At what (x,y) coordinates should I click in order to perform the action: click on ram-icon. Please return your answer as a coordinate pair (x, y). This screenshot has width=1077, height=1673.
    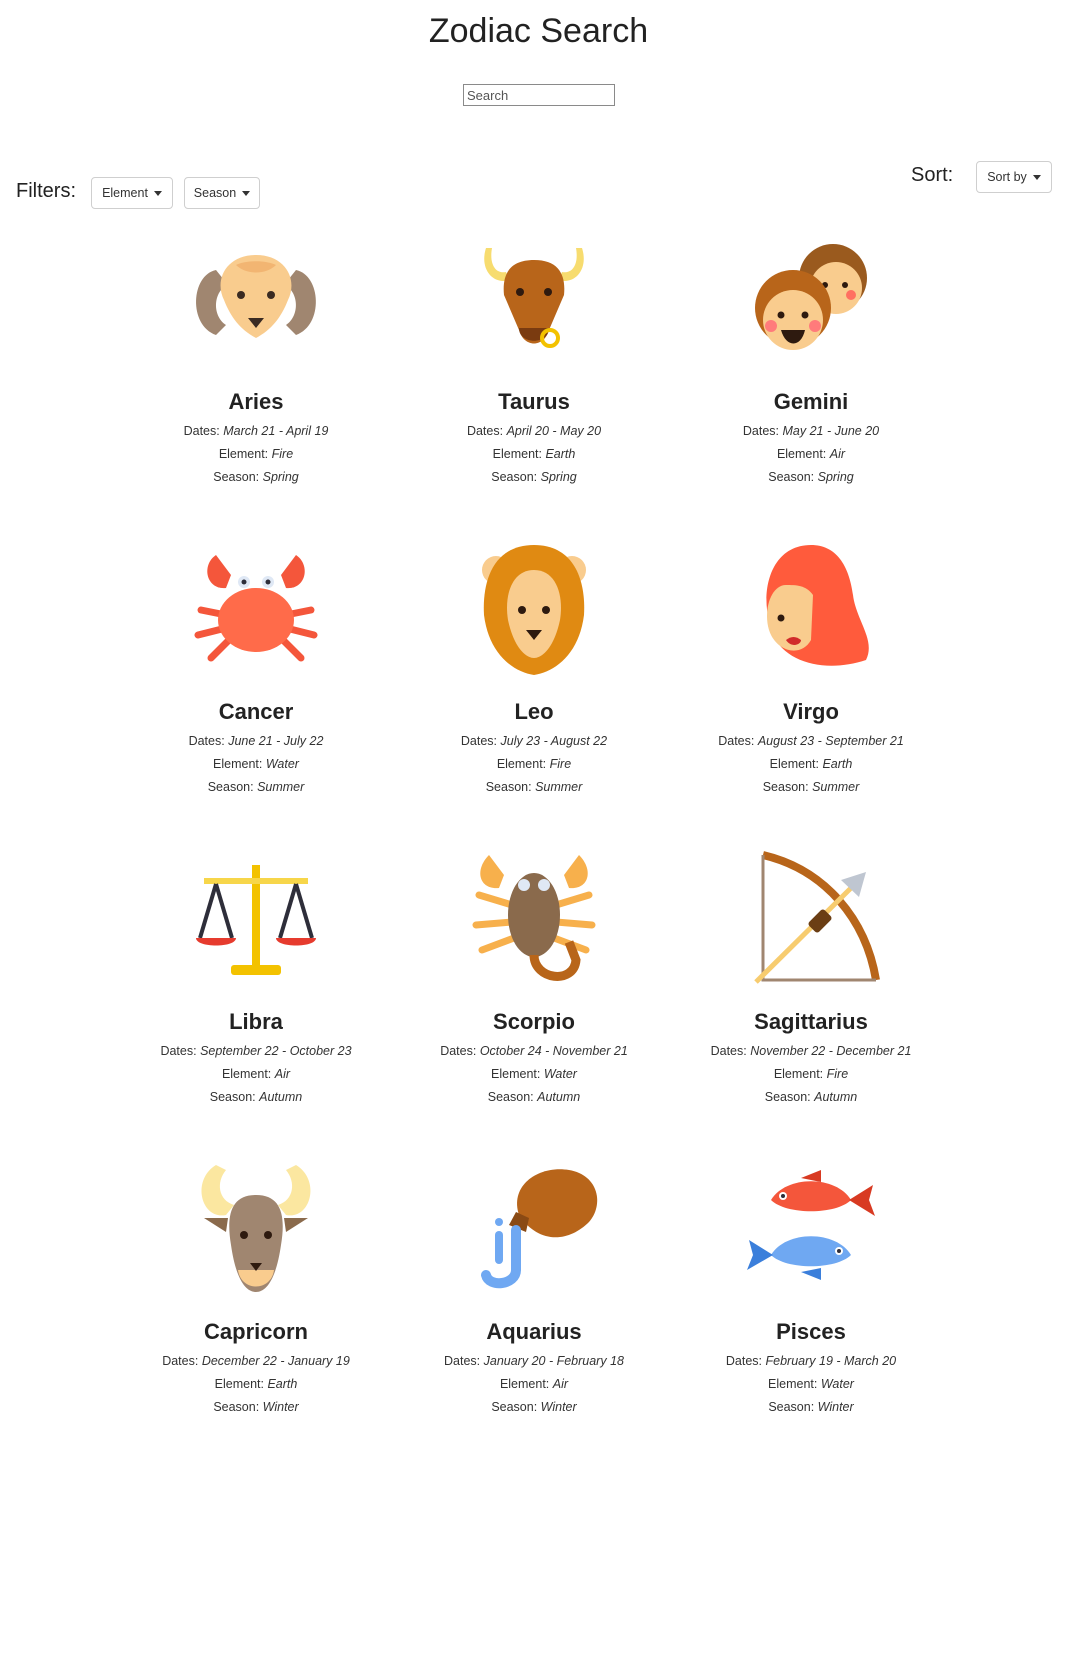
    Looking at the image, I should click on (256, 296).